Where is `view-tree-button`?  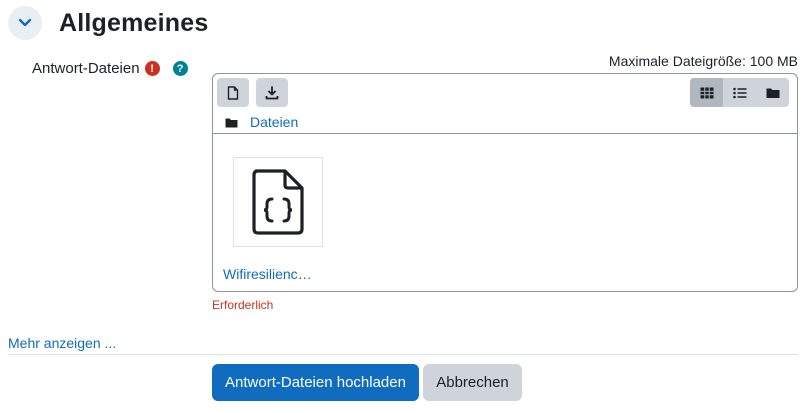
view-tree-button is located at coordinates (772, 92).